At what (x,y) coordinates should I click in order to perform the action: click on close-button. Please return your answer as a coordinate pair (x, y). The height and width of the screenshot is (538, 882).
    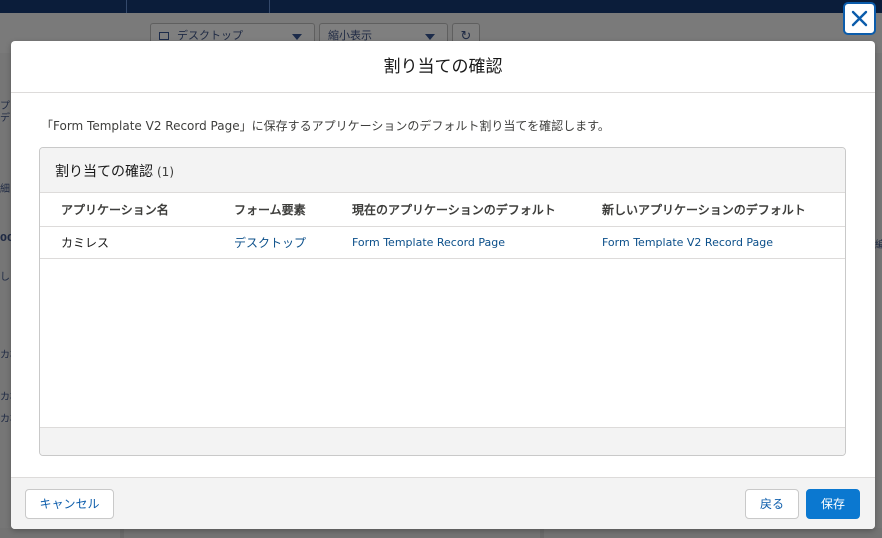
    Looking at the image, I should click on (859, 18).